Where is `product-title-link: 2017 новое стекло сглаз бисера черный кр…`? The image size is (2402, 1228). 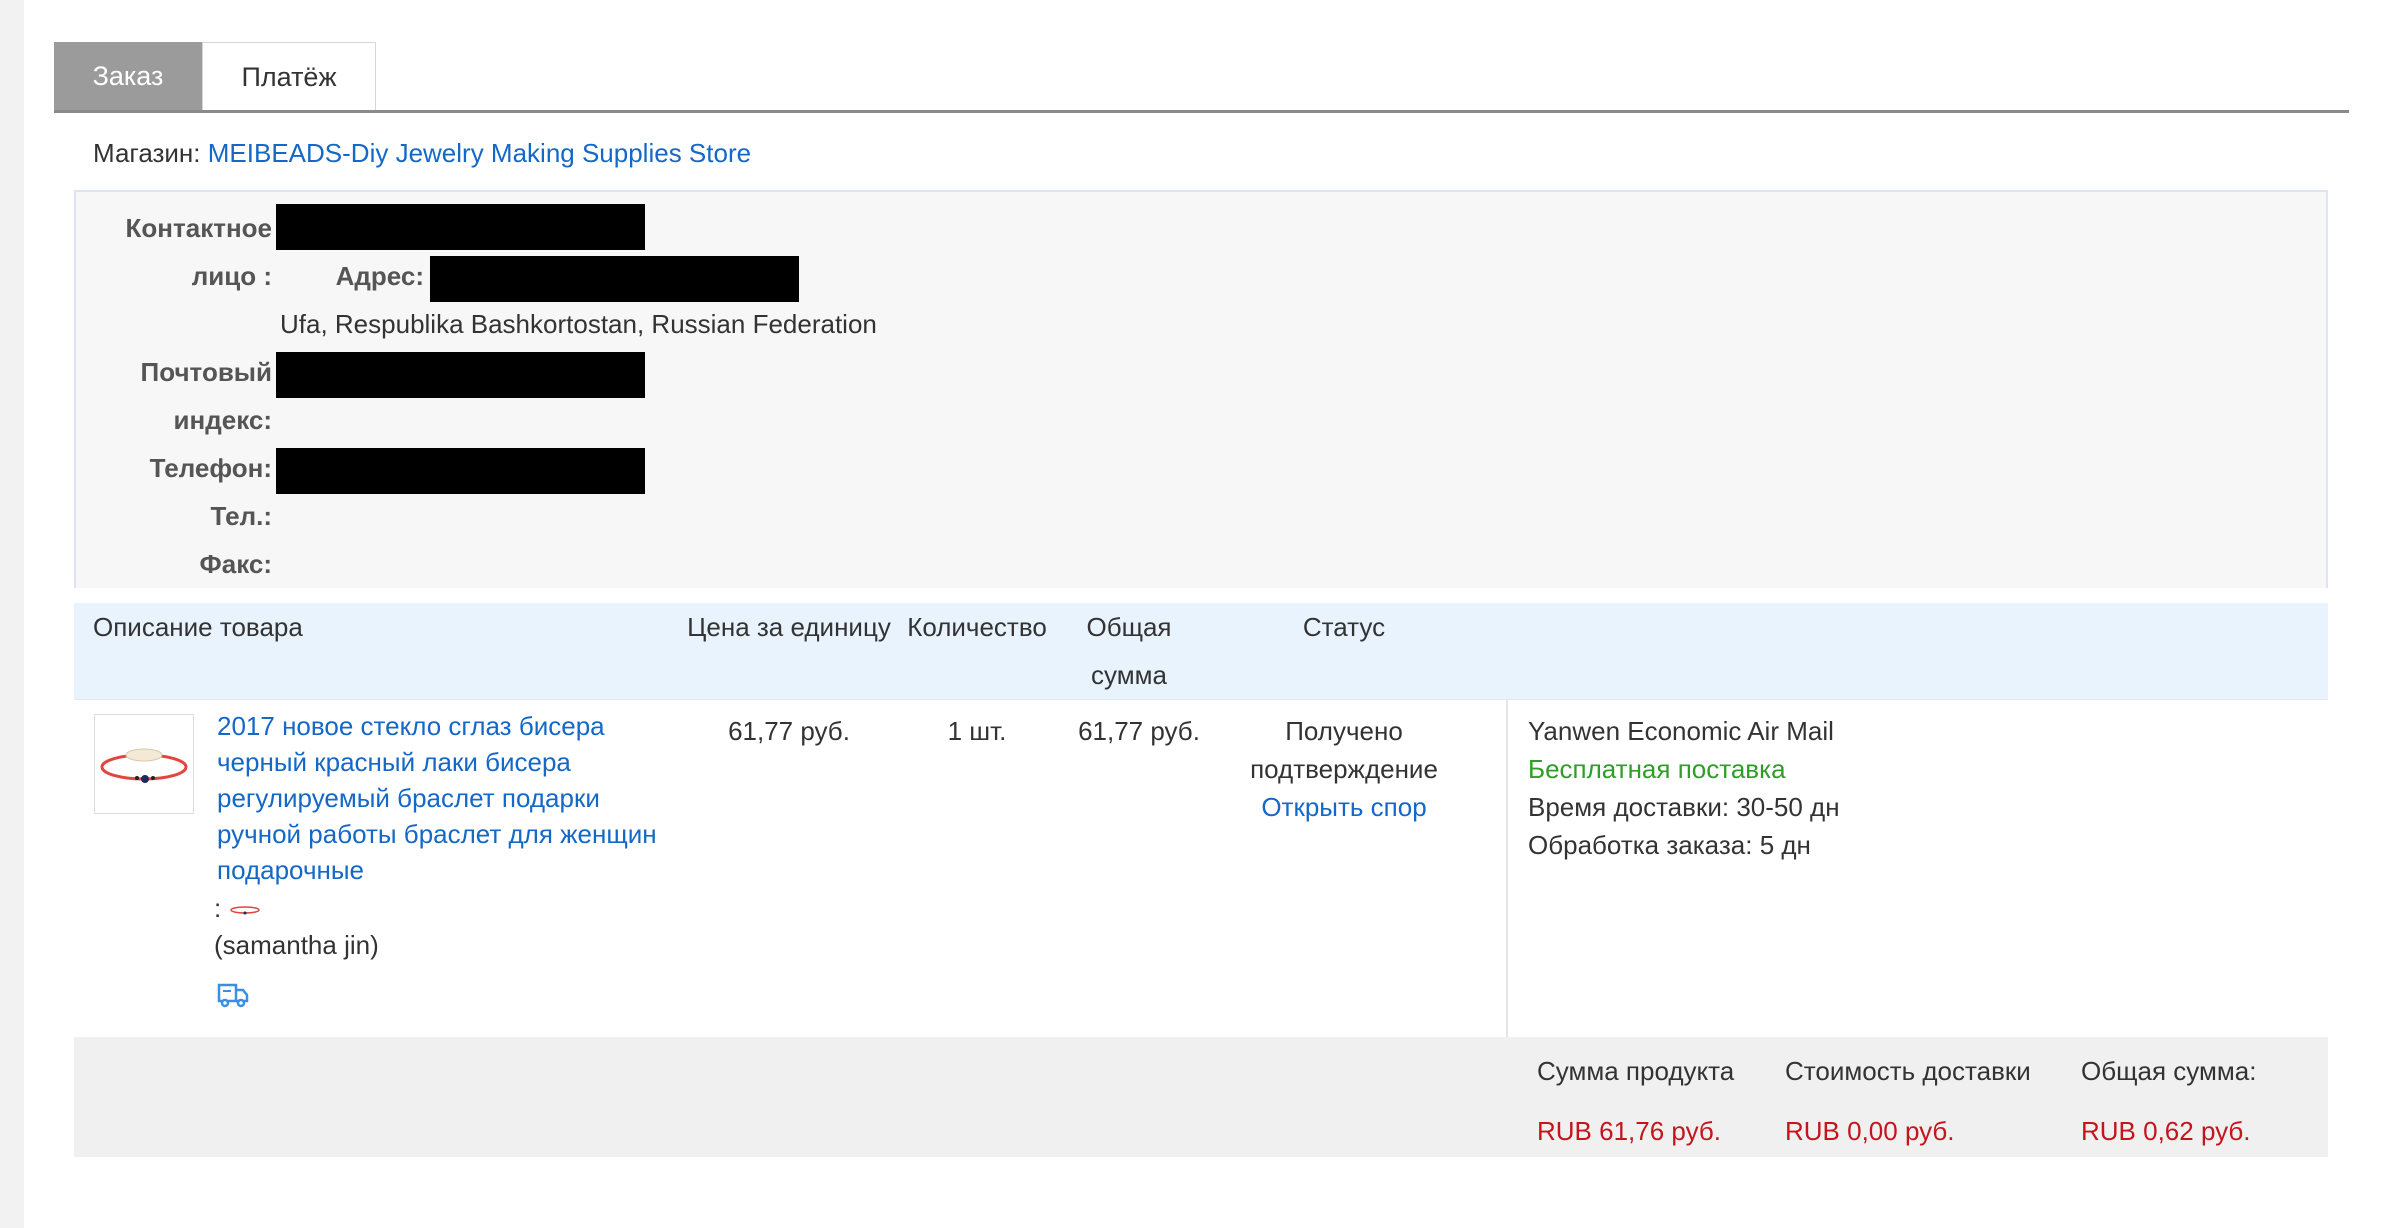 product-title-link: 2017 новое стекло сглаз бисера черный кр… is located at coordinates (442, 798).